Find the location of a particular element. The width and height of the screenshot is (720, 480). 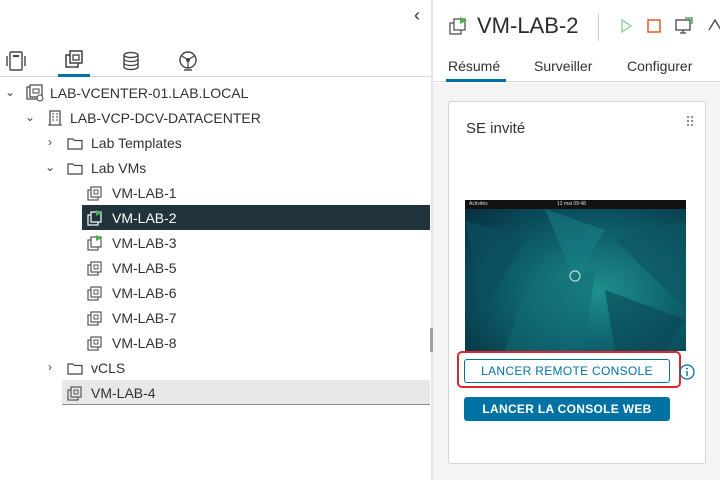

object-tabs: Résumé Surveiller Configurer is located at coordinates (576, 69).